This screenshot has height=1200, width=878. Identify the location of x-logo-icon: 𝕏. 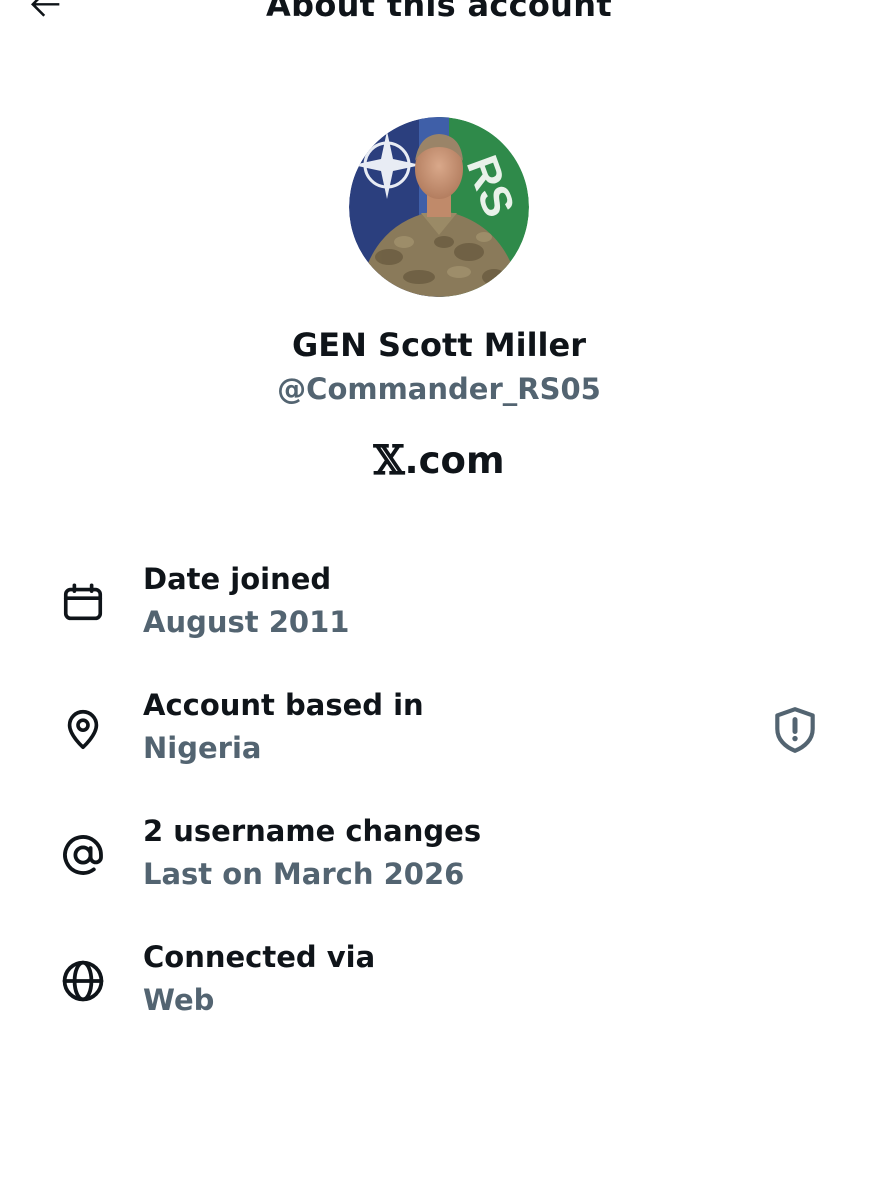
(389, 460).